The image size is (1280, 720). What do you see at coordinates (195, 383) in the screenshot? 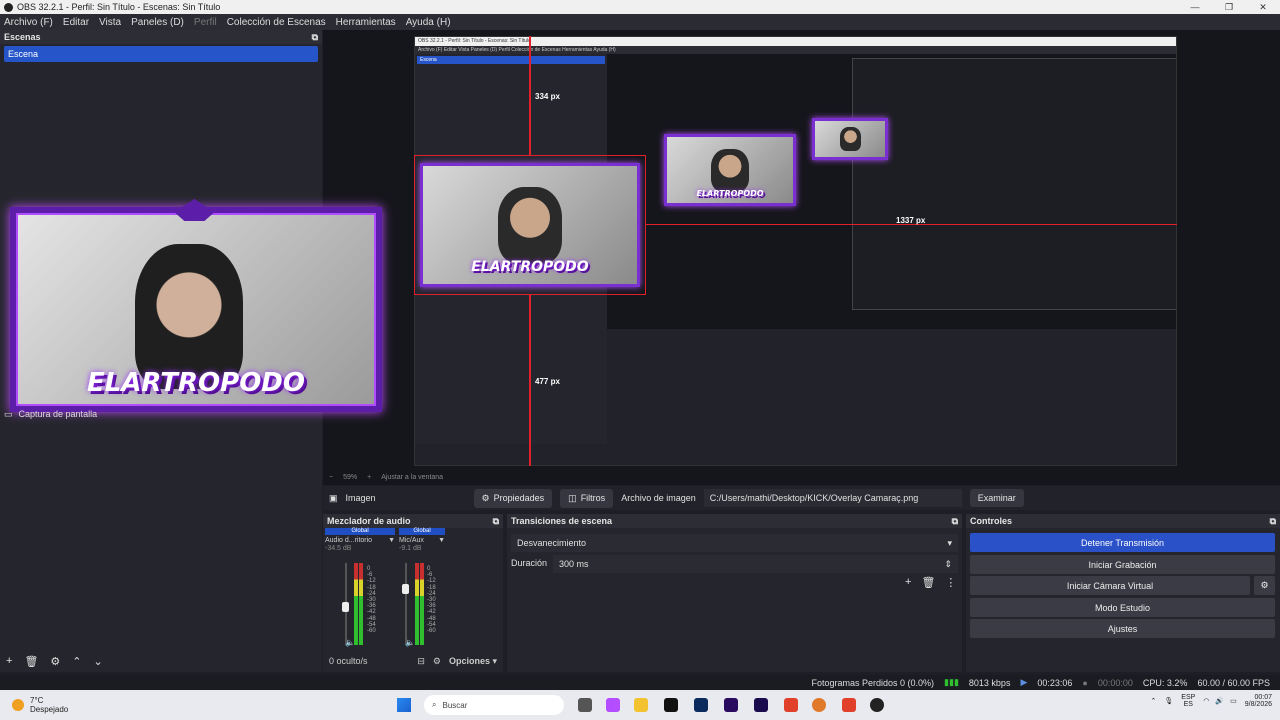
I see `overlay-brand-text: ELARTROPODO` at bounding box center [195, 383].